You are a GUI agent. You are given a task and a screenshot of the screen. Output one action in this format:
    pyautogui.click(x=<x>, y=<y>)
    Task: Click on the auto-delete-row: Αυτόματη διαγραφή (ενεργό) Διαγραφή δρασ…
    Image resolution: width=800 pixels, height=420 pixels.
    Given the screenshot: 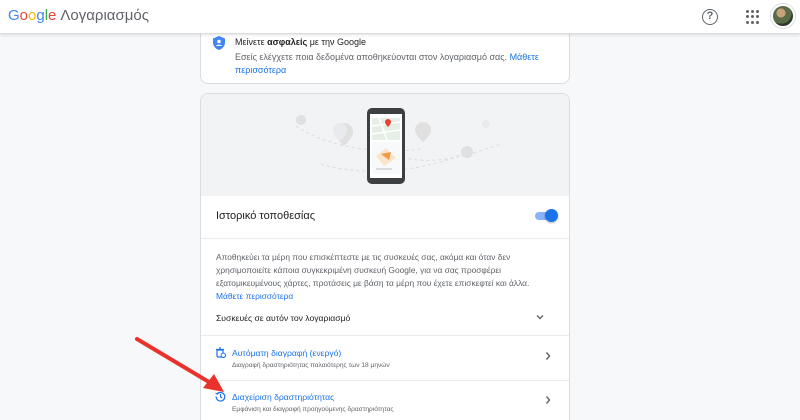 What is the action you would take?
    pyautogui.click(x=385, y=360)
    